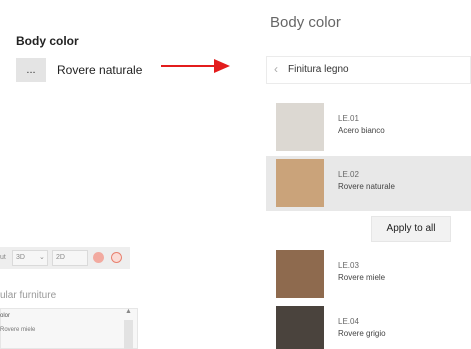 The height and width of the screenshot is (349, 471). What do you see at coordinates (368, 326) in the screenshot?
I see `color-option-le04: LE.04 Rovere grigio` at bounding box center [368, 326].